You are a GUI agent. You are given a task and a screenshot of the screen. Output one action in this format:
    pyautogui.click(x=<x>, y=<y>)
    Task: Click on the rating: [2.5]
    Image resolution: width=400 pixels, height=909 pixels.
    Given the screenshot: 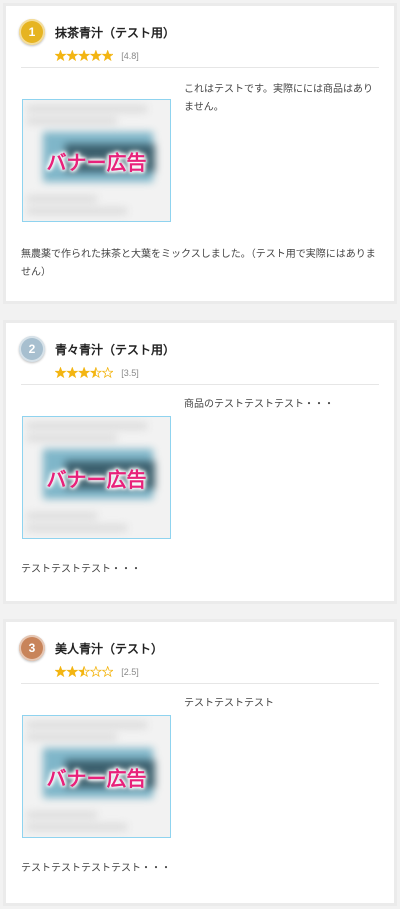 What is the action you would take?
    pyautogui.click(x=97, y=669)
    